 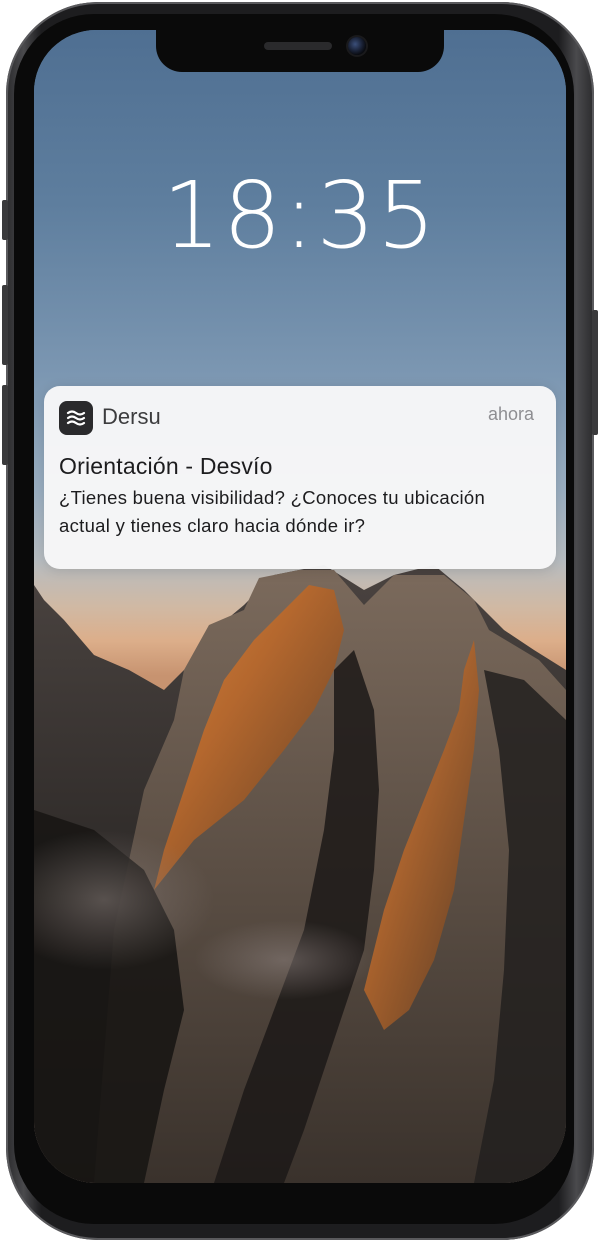 What do you see at coordinates (300, 215) in the screenshot?
I see `lock-screen-clock: 18:35` at bounding box center [300, 215].